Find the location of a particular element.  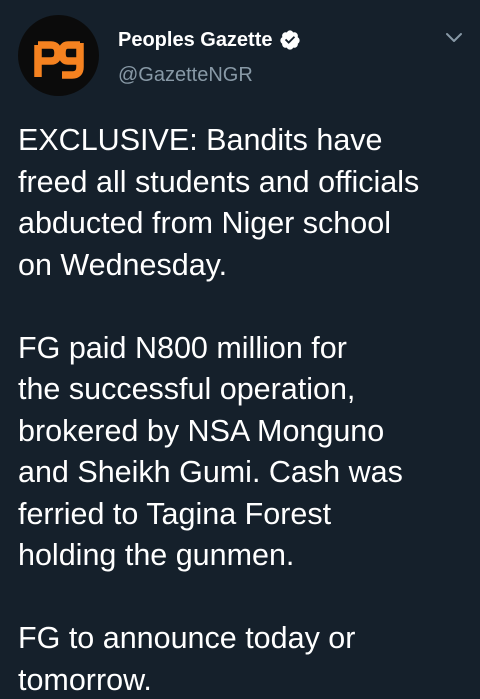

display-name-row: Peoples Gazette is located at coordinates (209, 40).